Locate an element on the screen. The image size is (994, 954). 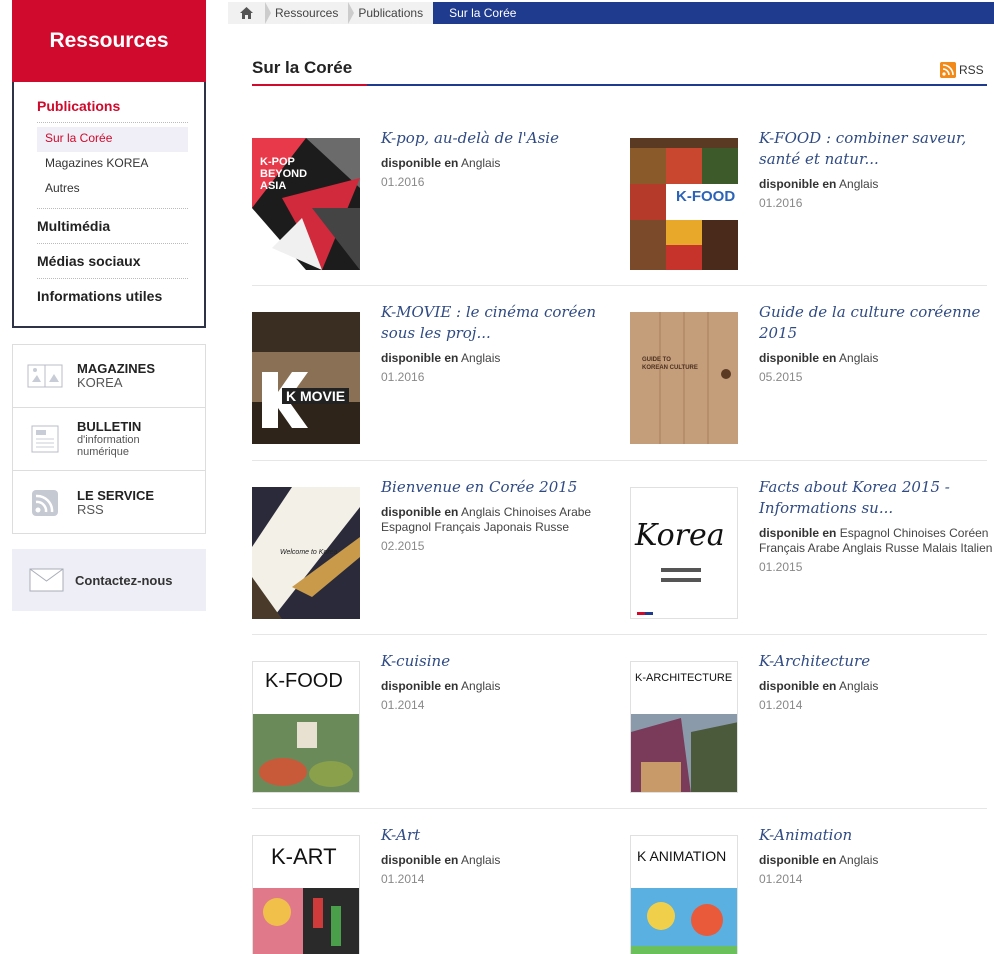
publication-cover: GUIDE TO KOREAN CULTURE is located at coordinates (684, 378).